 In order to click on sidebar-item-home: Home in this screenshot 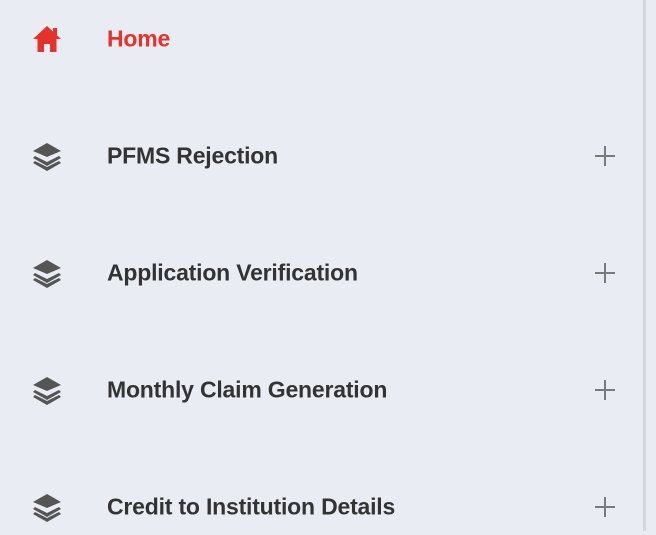, I will do `click(320, 39)`.